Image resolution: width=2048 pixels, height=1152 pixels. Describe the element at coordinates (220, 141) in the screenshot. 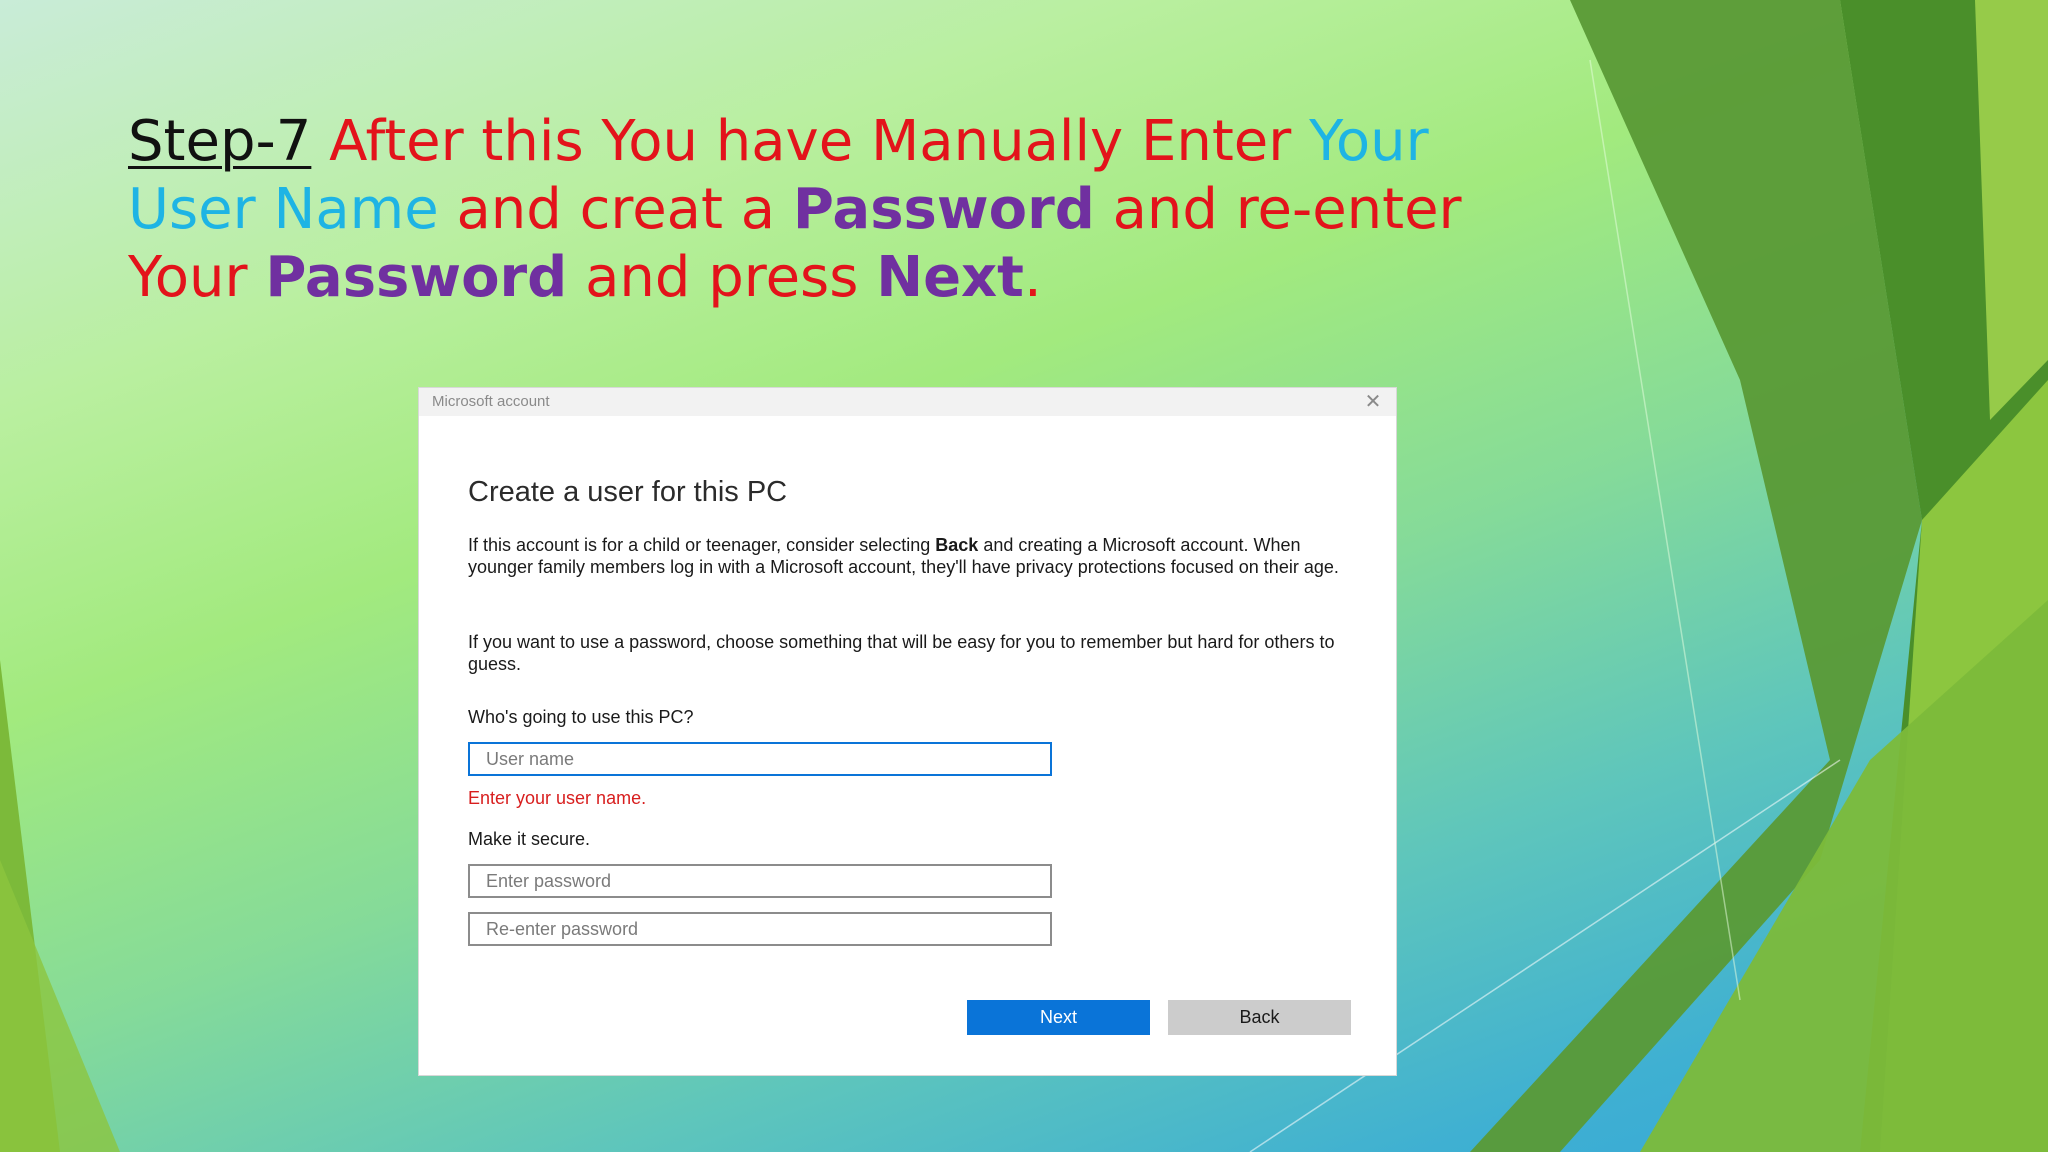

I see `step-label: Step-7` at that location.